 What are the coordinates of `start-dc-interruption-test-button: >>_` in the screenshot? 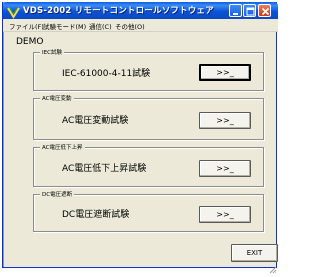 It's located at (225, 214).